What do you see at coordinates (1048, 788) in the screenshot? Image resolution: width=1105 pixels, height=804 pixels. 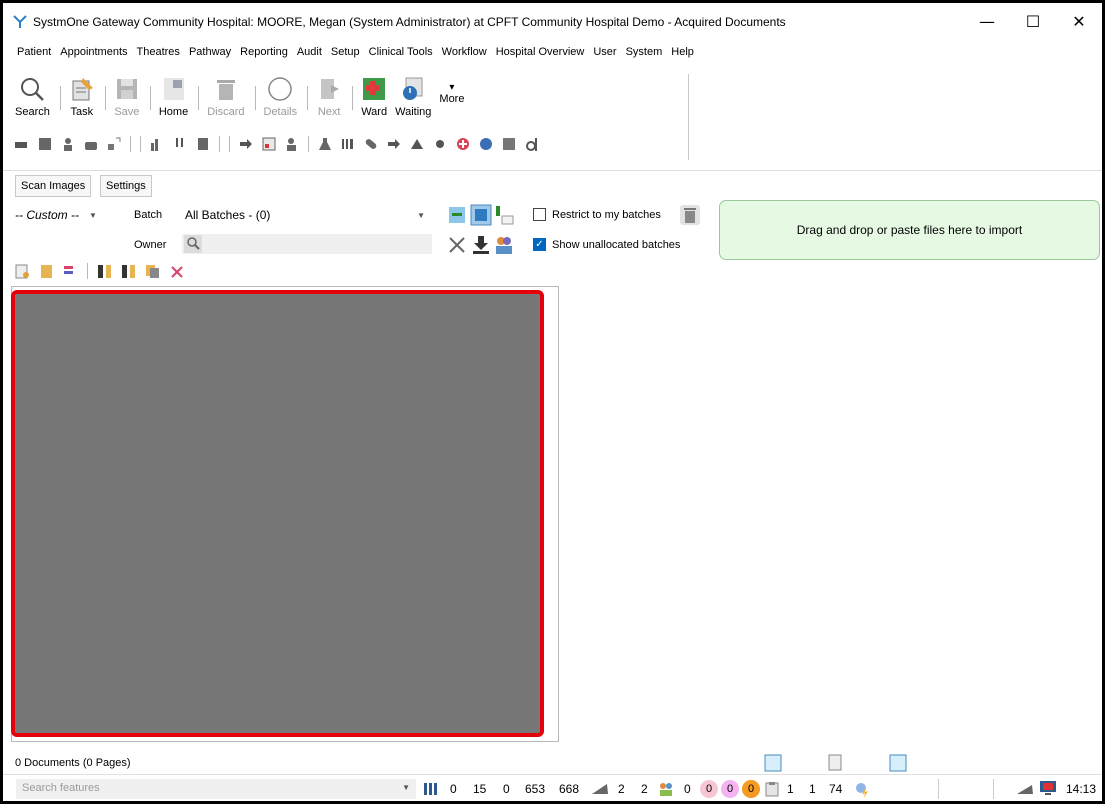 I see `monitor-icon` at bounding box center [1048, 788].